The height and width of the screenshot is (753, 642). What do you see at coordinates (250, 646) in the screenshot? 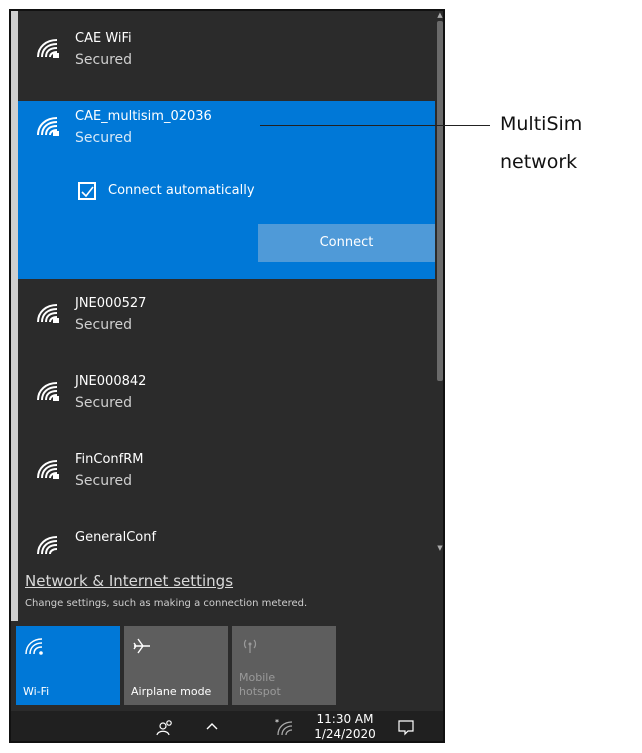
I see `hotspot-icon` at bounding box center [250, 646].